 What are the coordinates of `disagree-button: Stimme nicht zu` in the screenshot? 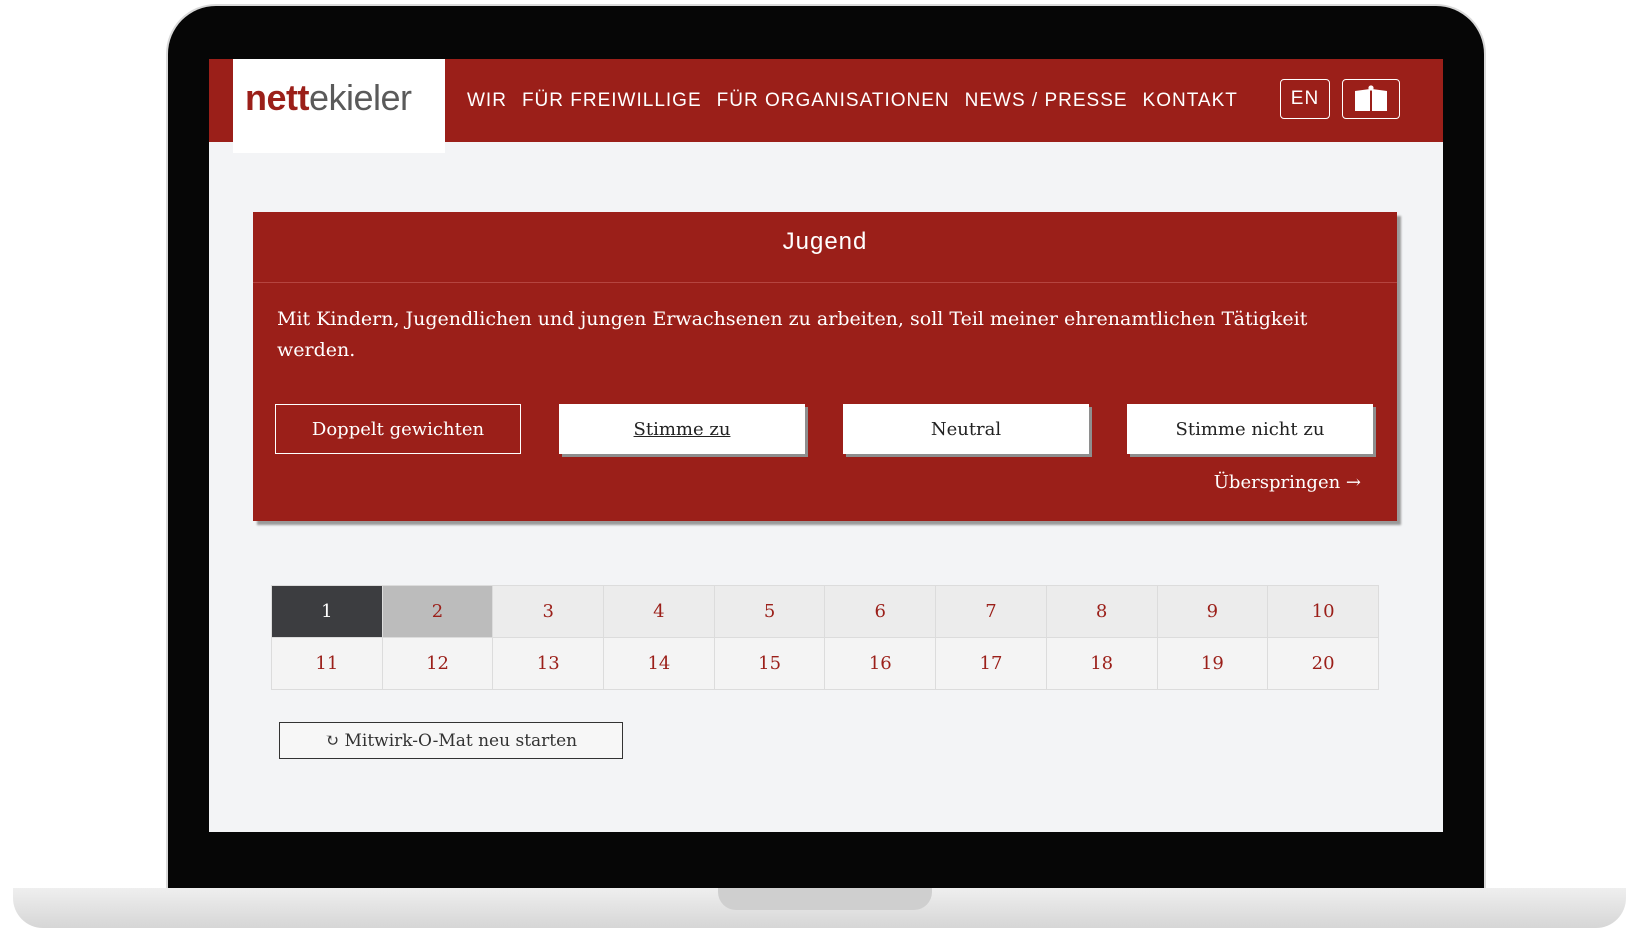 It's located at (1250, 429).